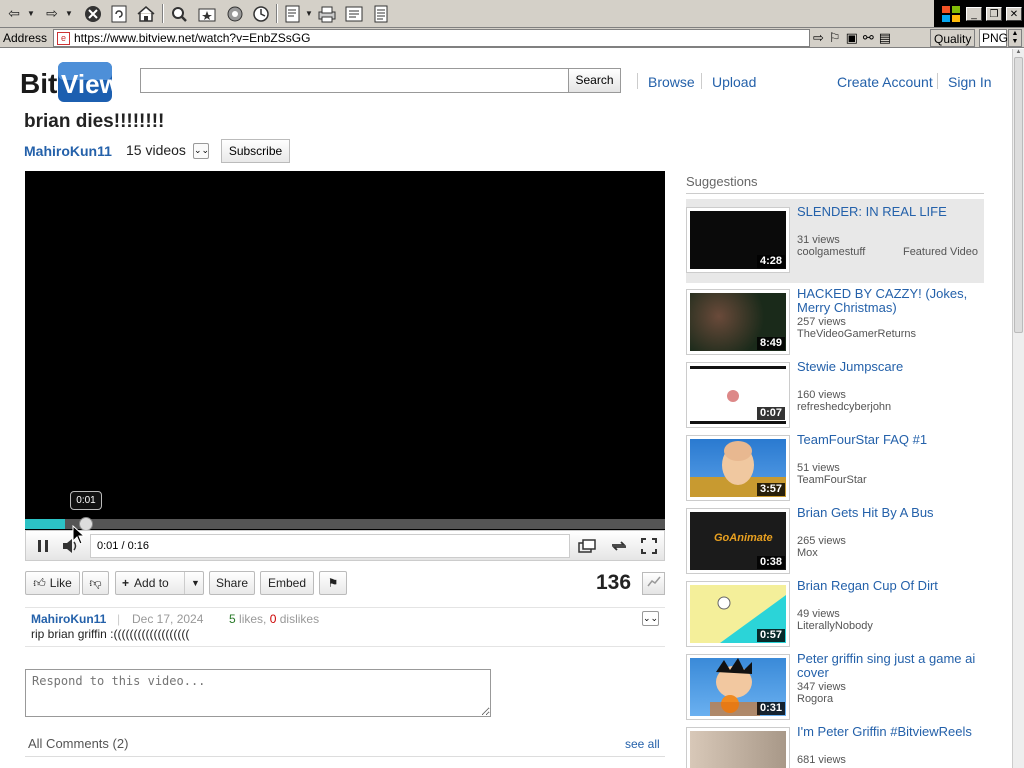  Describe the element at coordinates (333, 583) in the screenshot. I see `flag-button: ⚑` at that location.